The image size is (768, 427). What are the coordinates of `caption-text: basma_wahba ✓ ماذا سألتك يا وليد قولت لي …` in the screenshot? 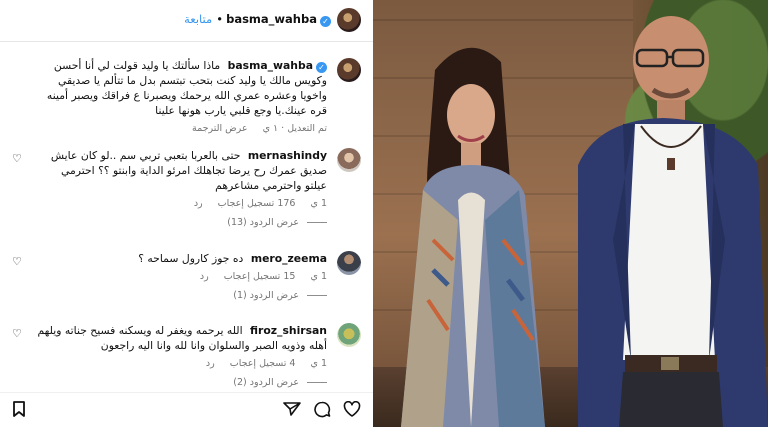 It's located at (182, 88).